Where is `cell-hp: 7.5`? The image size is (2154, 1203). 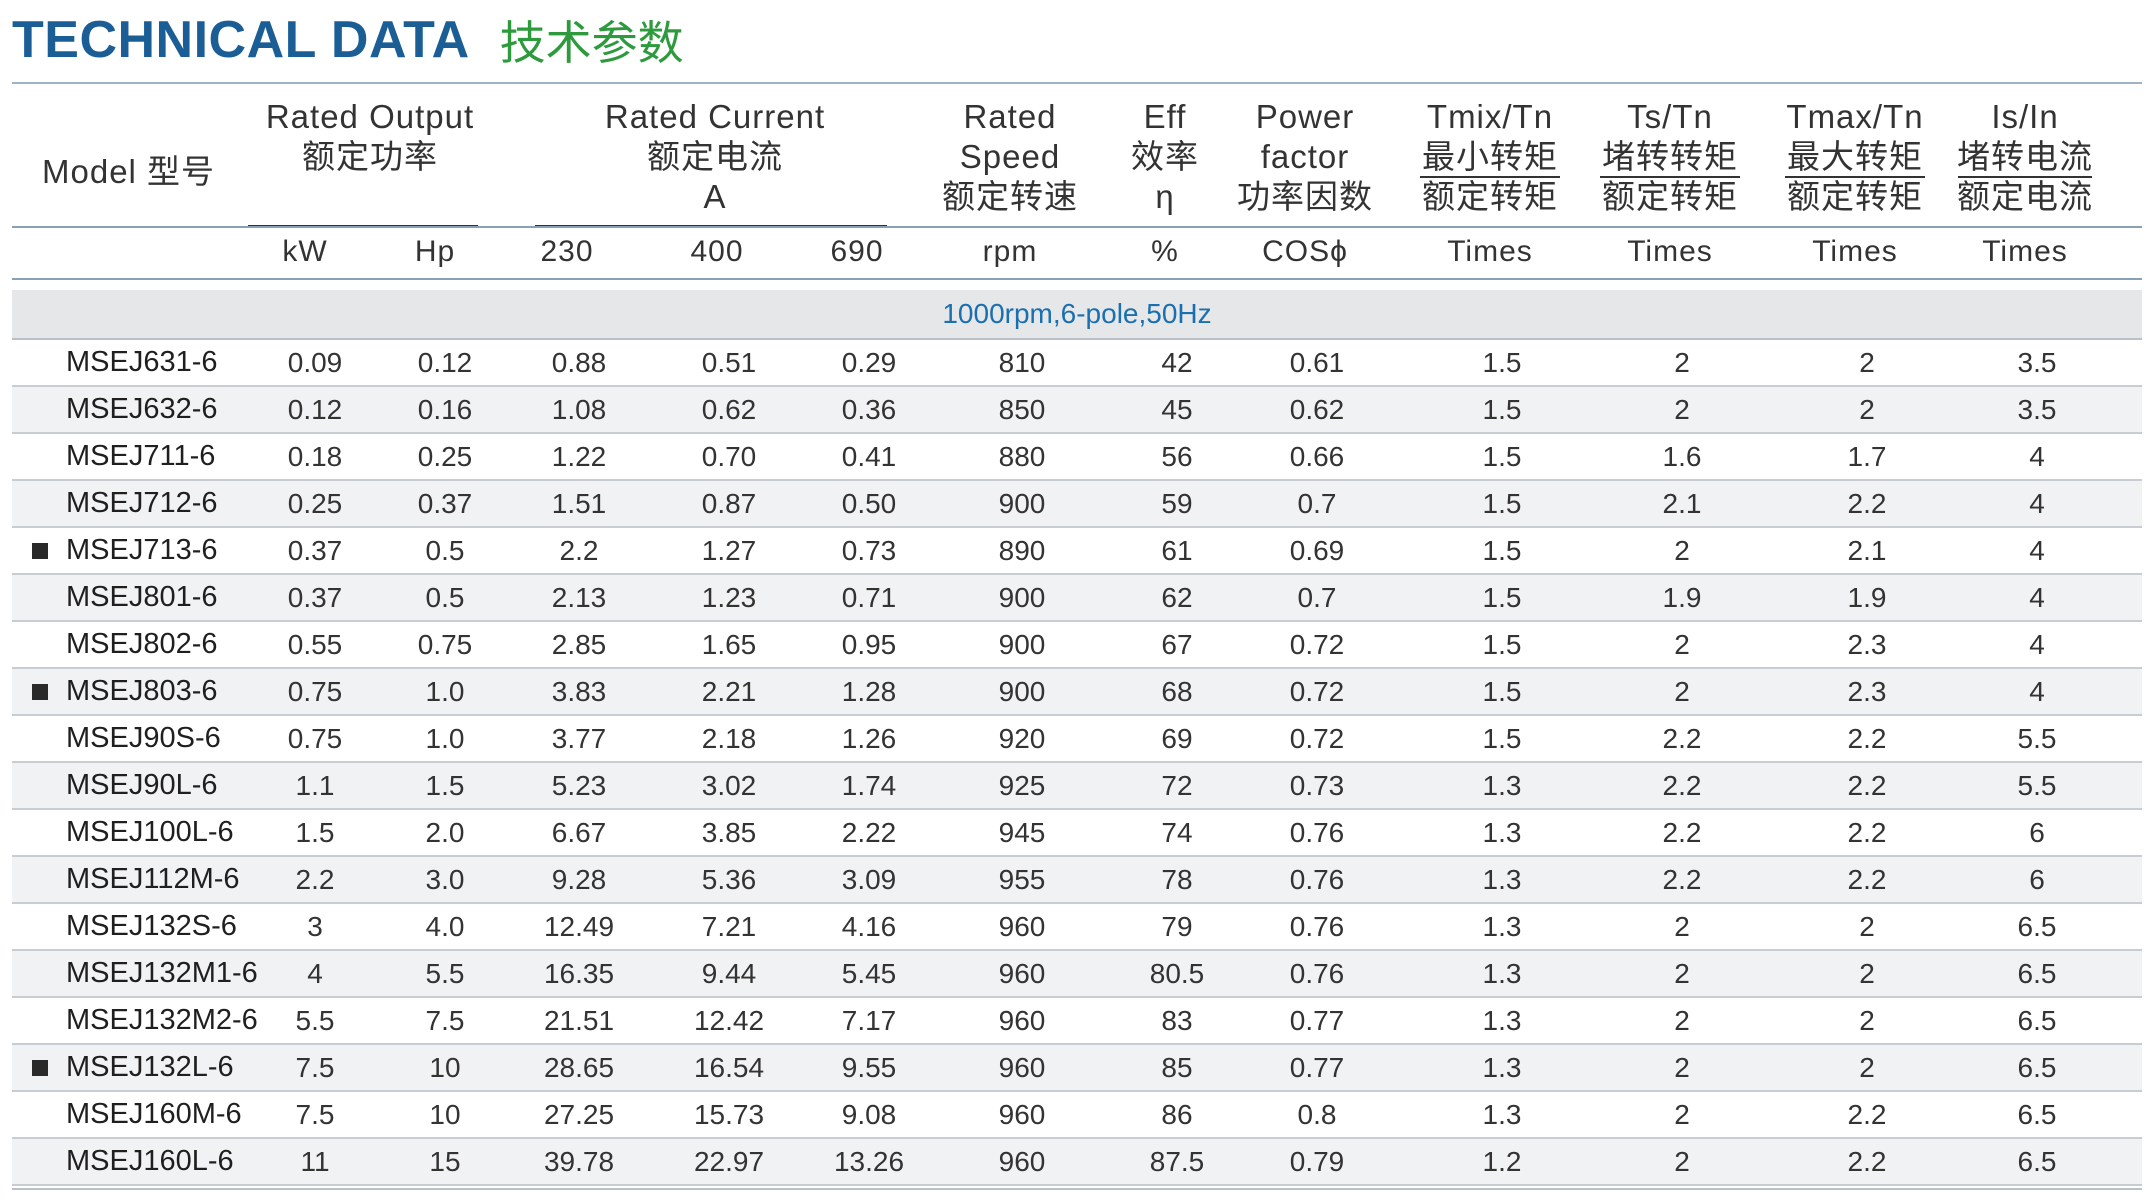
cell-hp: 7.5 is located at coordinates (445, 1020).